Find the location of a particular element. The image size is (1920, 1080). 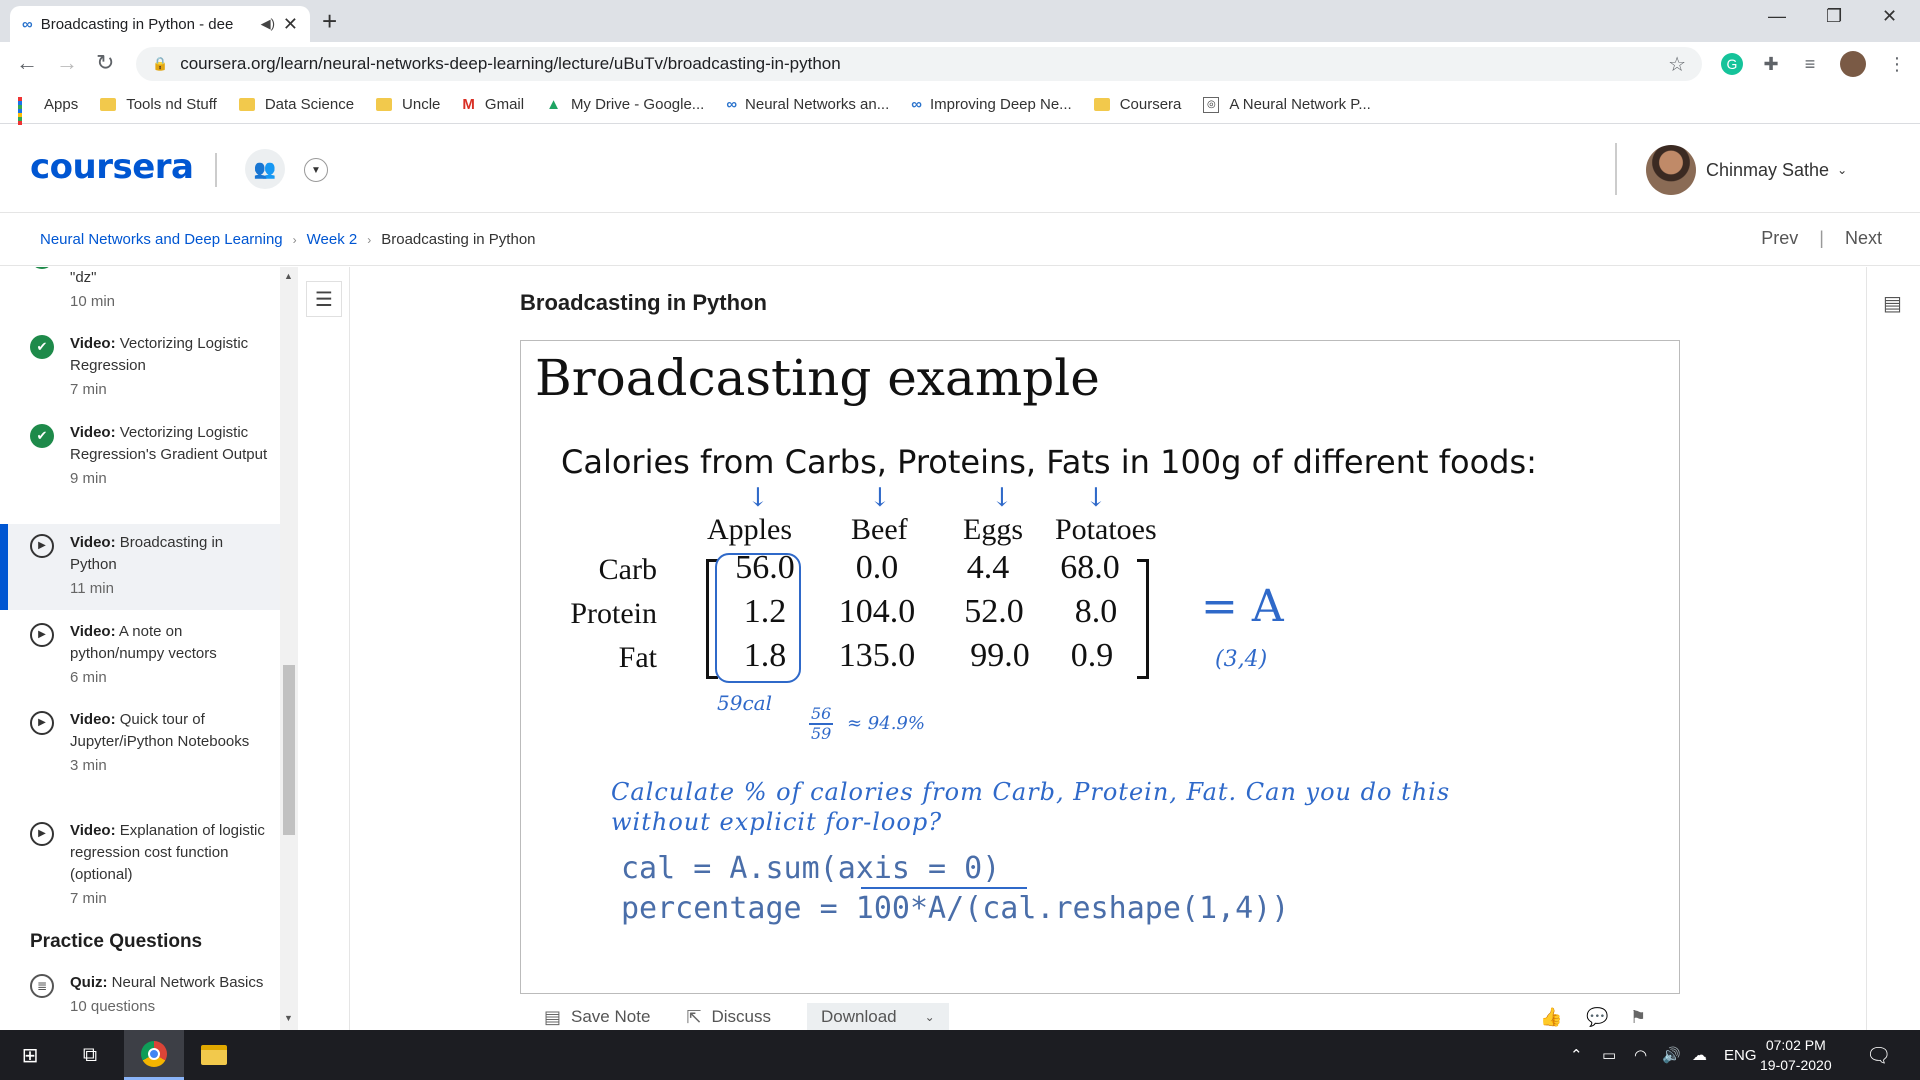

matrix-cell: 8.0 is located at coordinates (1096, 611).